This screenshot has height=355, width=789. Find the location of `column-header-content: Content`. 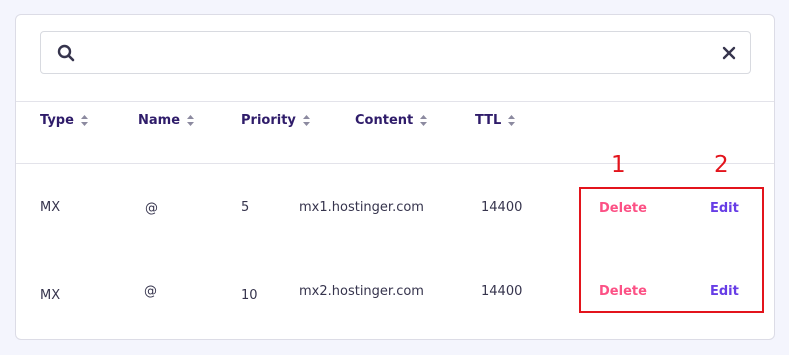

column-header-content: Content is located at coordinates (391, 120).